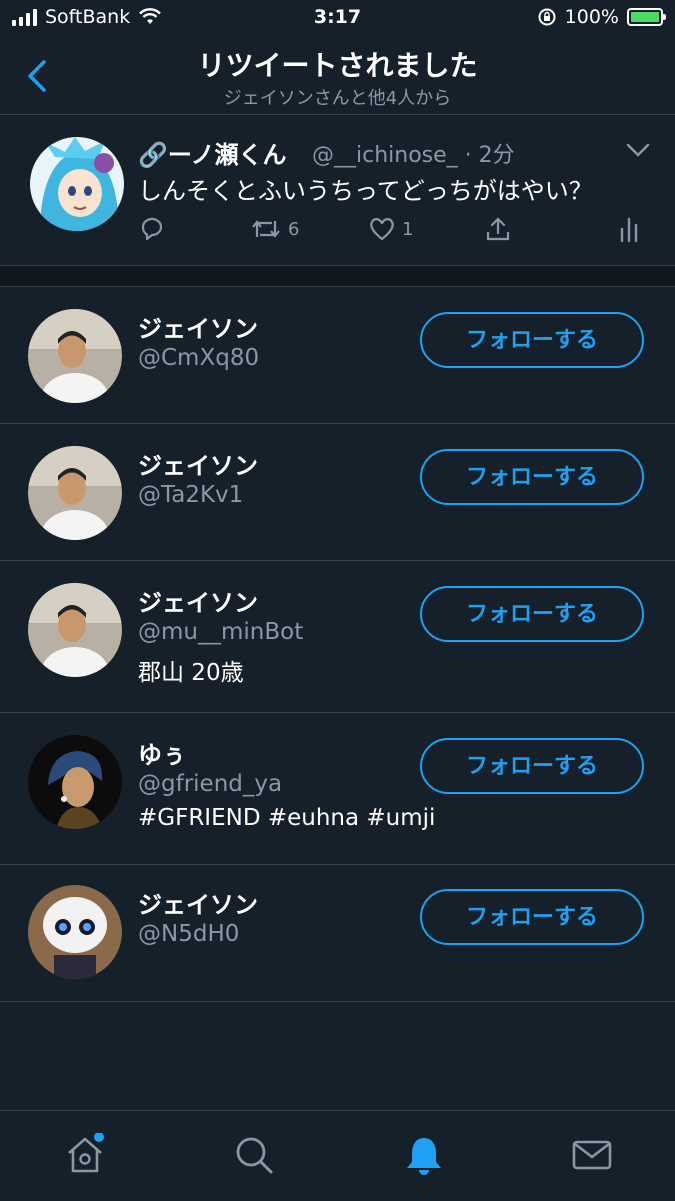  I want to click on section-divider, so click(337, 276).